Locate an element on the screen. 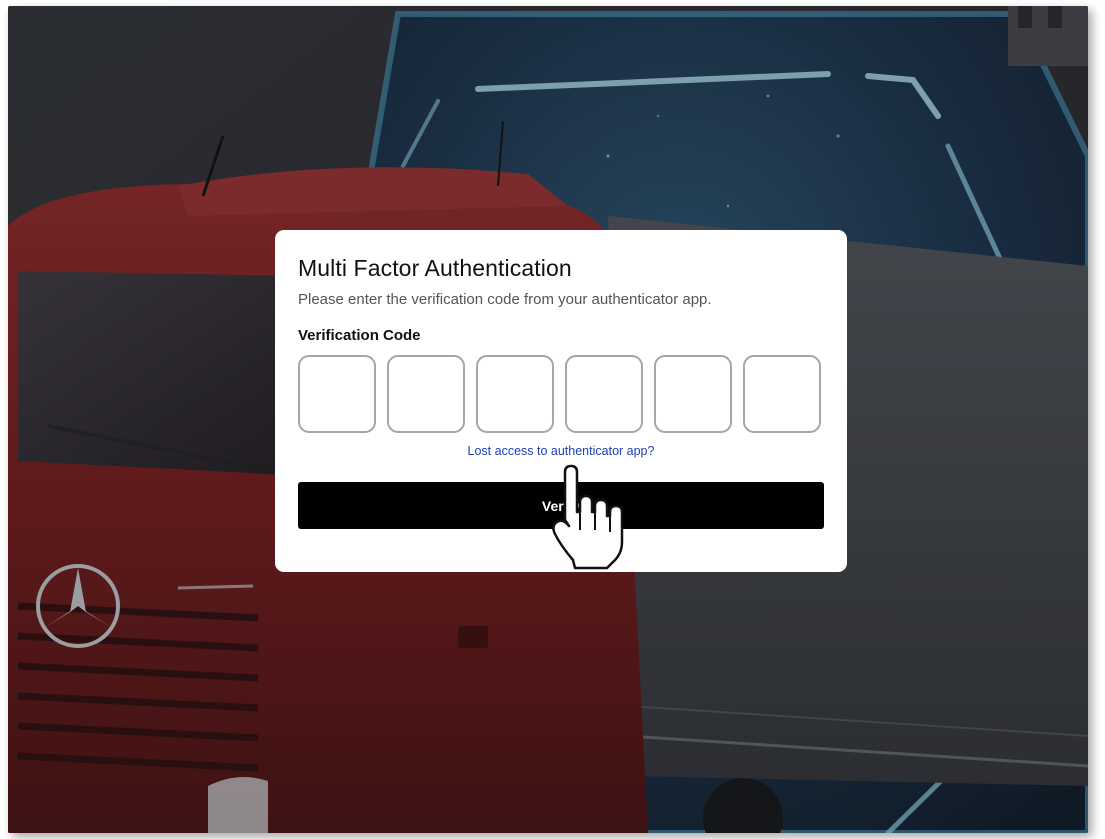 This screenshot has width=1105, height=839. verification-code-inputs is located at coordinates (561, 394).